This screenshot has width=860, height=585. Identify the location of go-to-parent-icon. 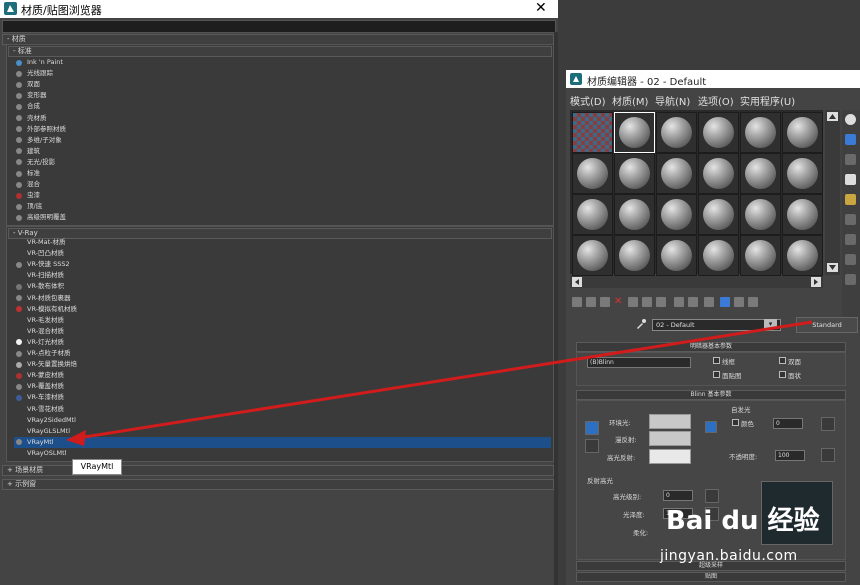
(725, 302).